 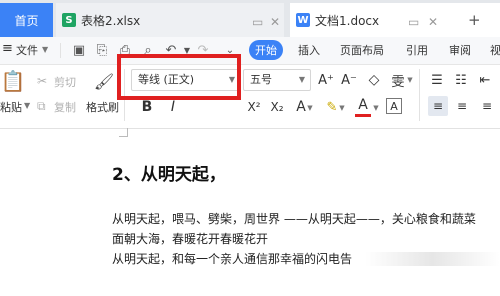 I want to click on menu-reference: 引用, so click(x=417, y=50).